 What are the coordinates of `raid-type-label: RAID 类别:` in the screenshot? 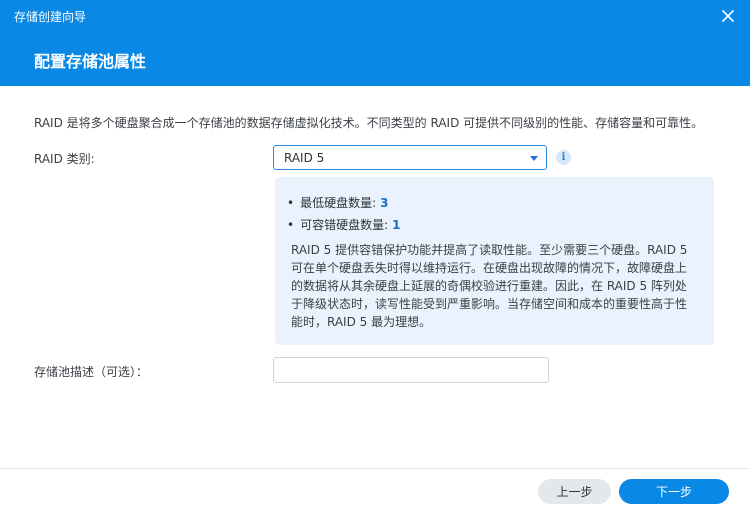 It's located at (64, 159).